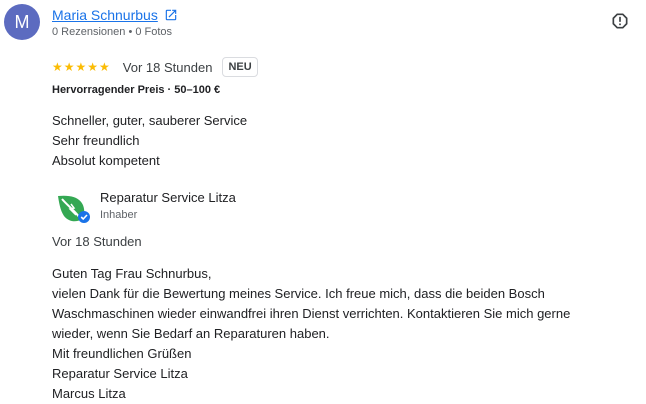 The height and width of the screenshot is (404, 646). Describe the element at coordinates (150, 120) in the screenshot. I see `review-line: Schneller, guter, sauberer Service` at that location.